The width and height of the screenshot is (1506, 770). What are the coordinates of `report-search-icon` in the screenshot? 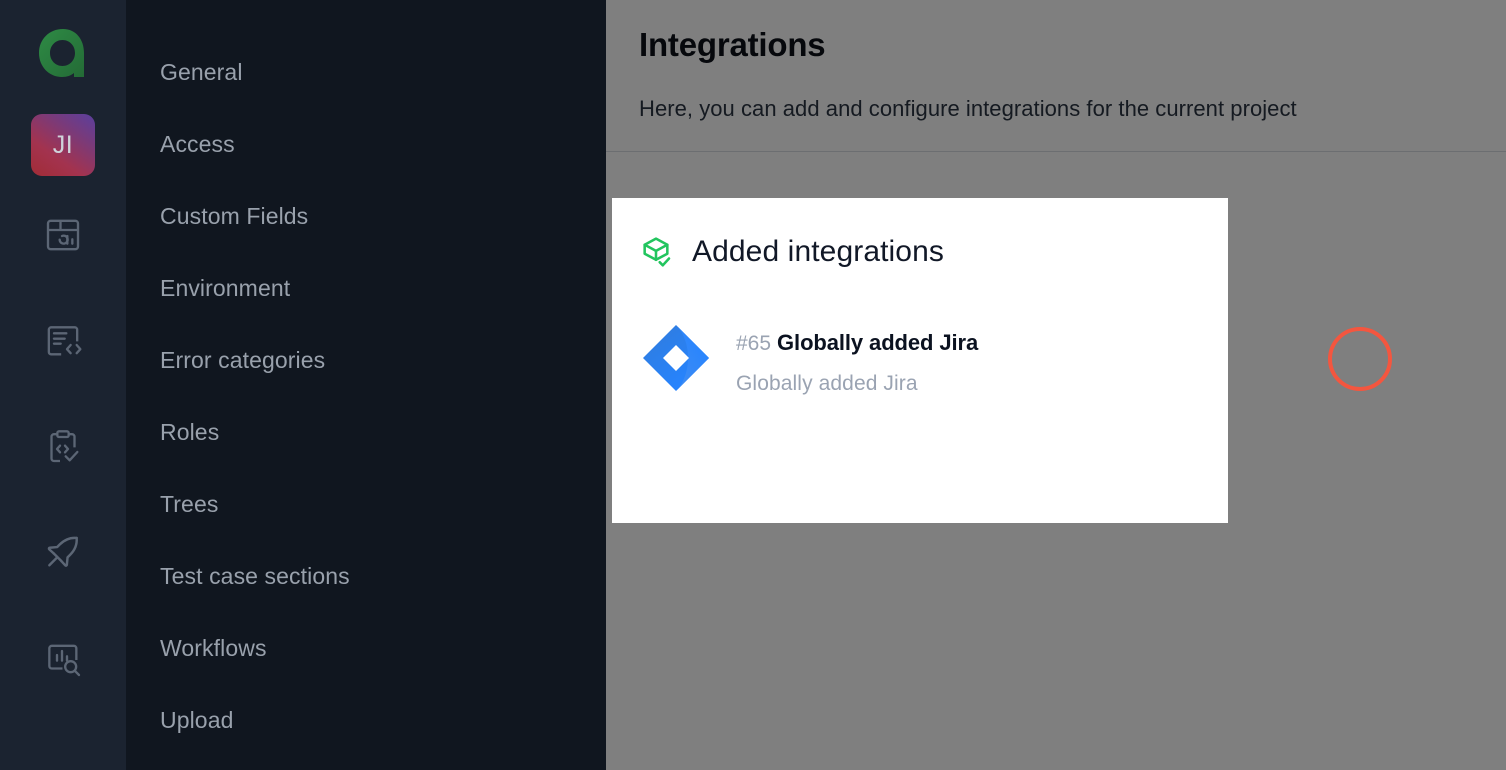 It's located at (63, 659).